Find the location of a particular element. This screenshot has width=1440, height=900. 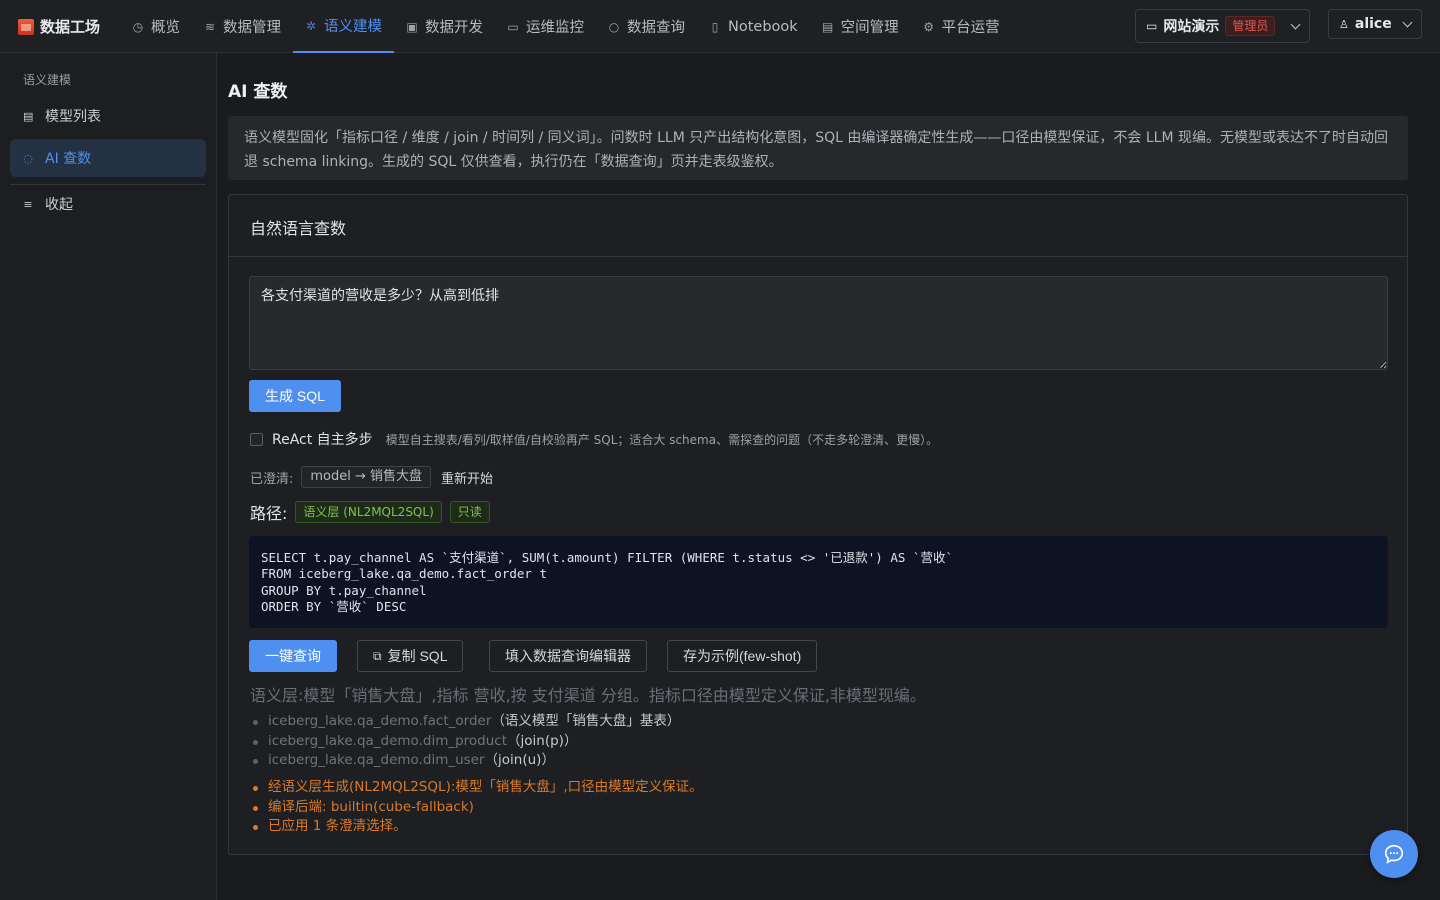

card-title: 自然语言查数 is located at coordinates (818, 226).